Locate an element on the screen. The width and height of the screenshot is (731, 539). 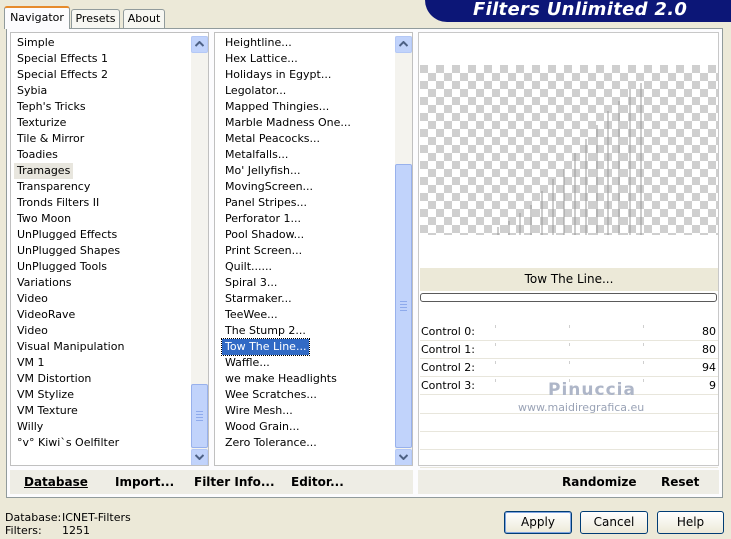
apply-button: Apply is located at coordinates (538, 522).